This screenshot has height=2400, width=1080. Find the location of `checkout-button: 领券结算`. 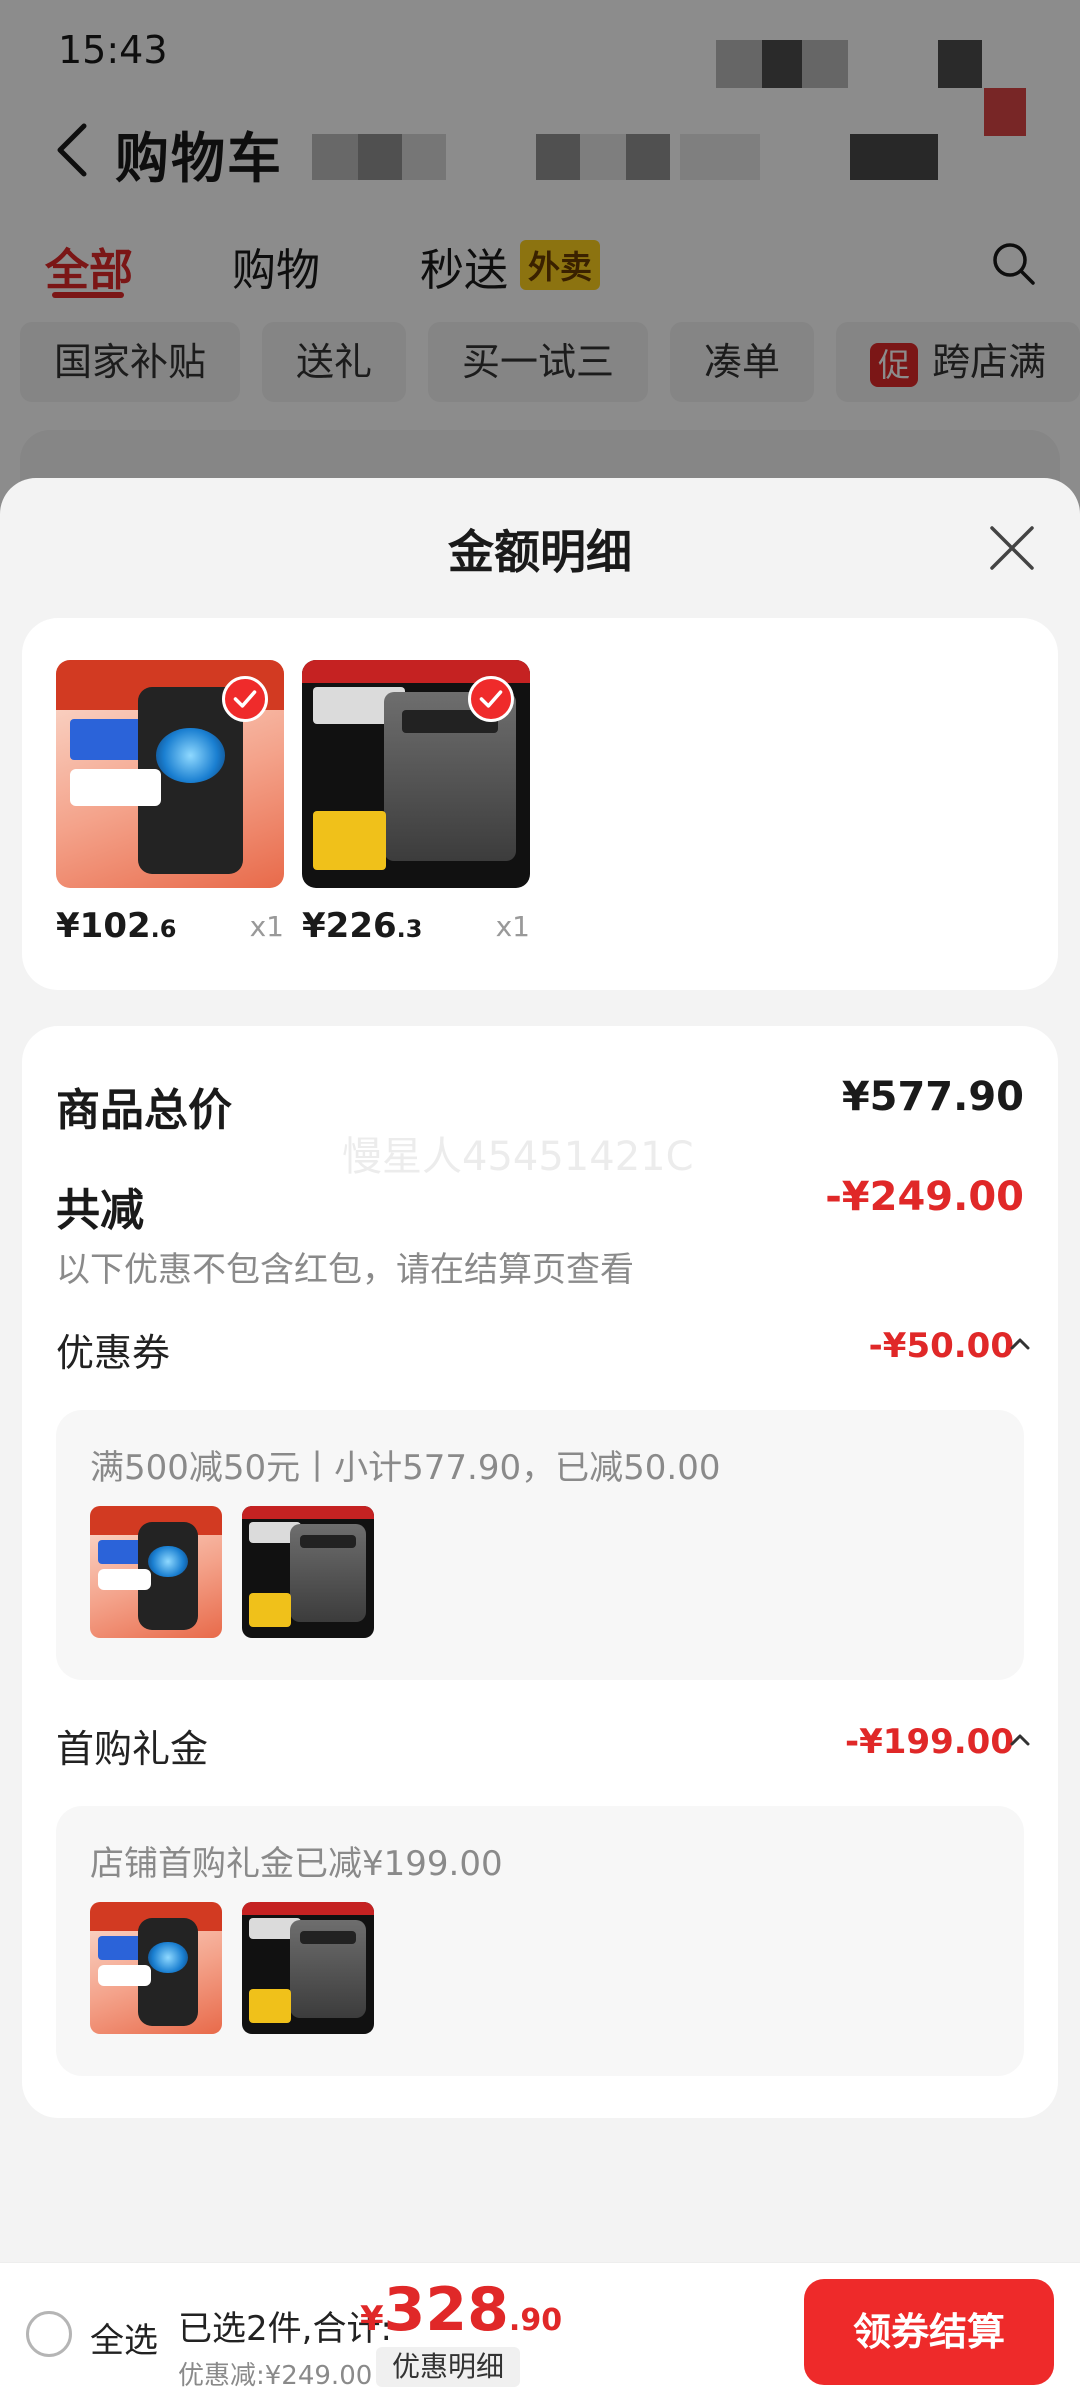

checkout-button: 领券结算 is located at coordinates (929, 2332).